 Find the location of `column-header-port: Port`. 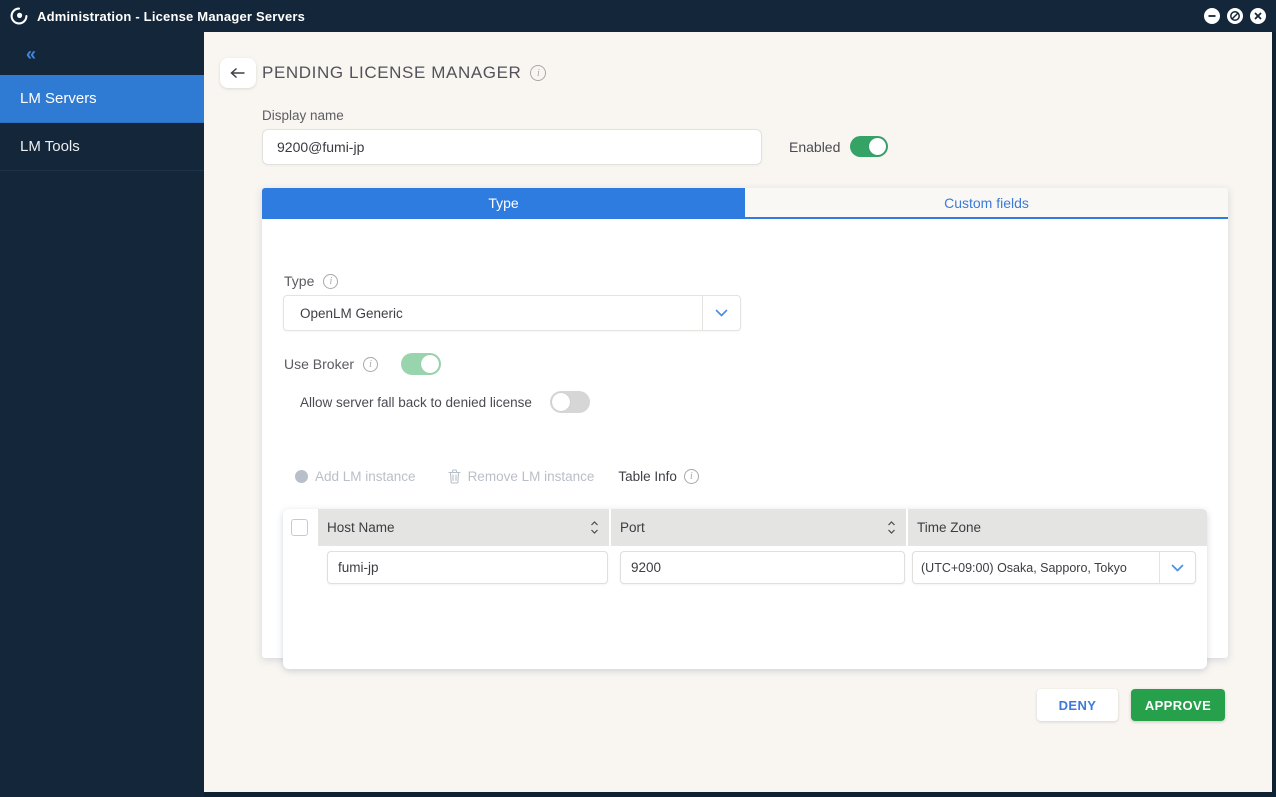

column-header-port: Port is located at coordinates (758, 527).